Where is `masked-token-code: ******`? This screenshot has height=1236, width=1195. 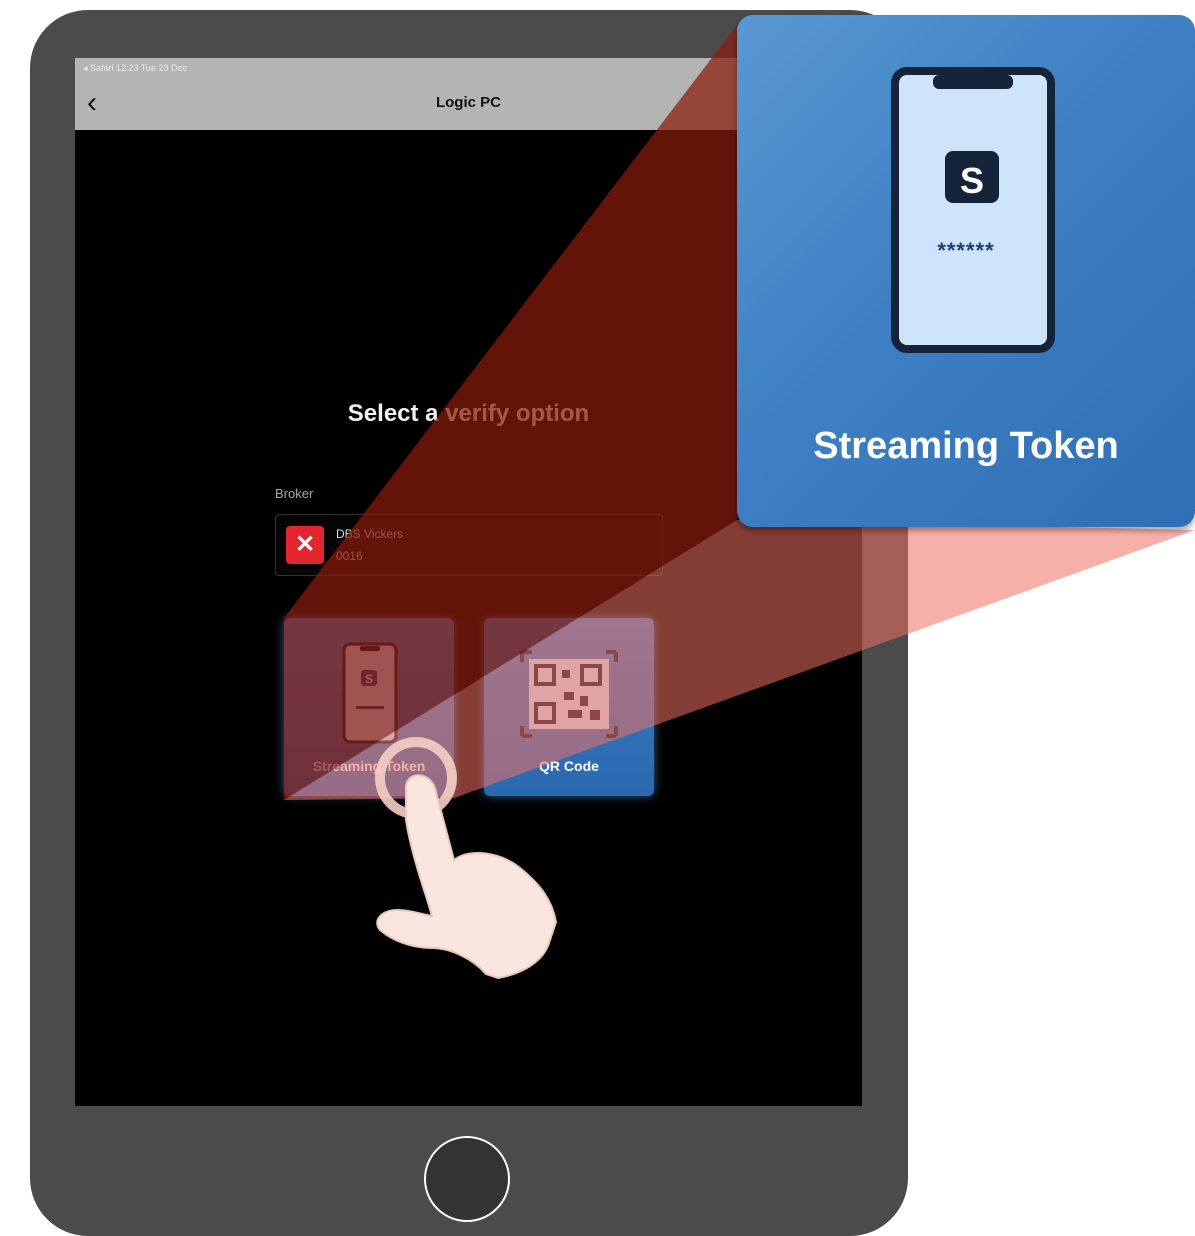
masked-token-code: ****** is located at coordinates (966, 250).